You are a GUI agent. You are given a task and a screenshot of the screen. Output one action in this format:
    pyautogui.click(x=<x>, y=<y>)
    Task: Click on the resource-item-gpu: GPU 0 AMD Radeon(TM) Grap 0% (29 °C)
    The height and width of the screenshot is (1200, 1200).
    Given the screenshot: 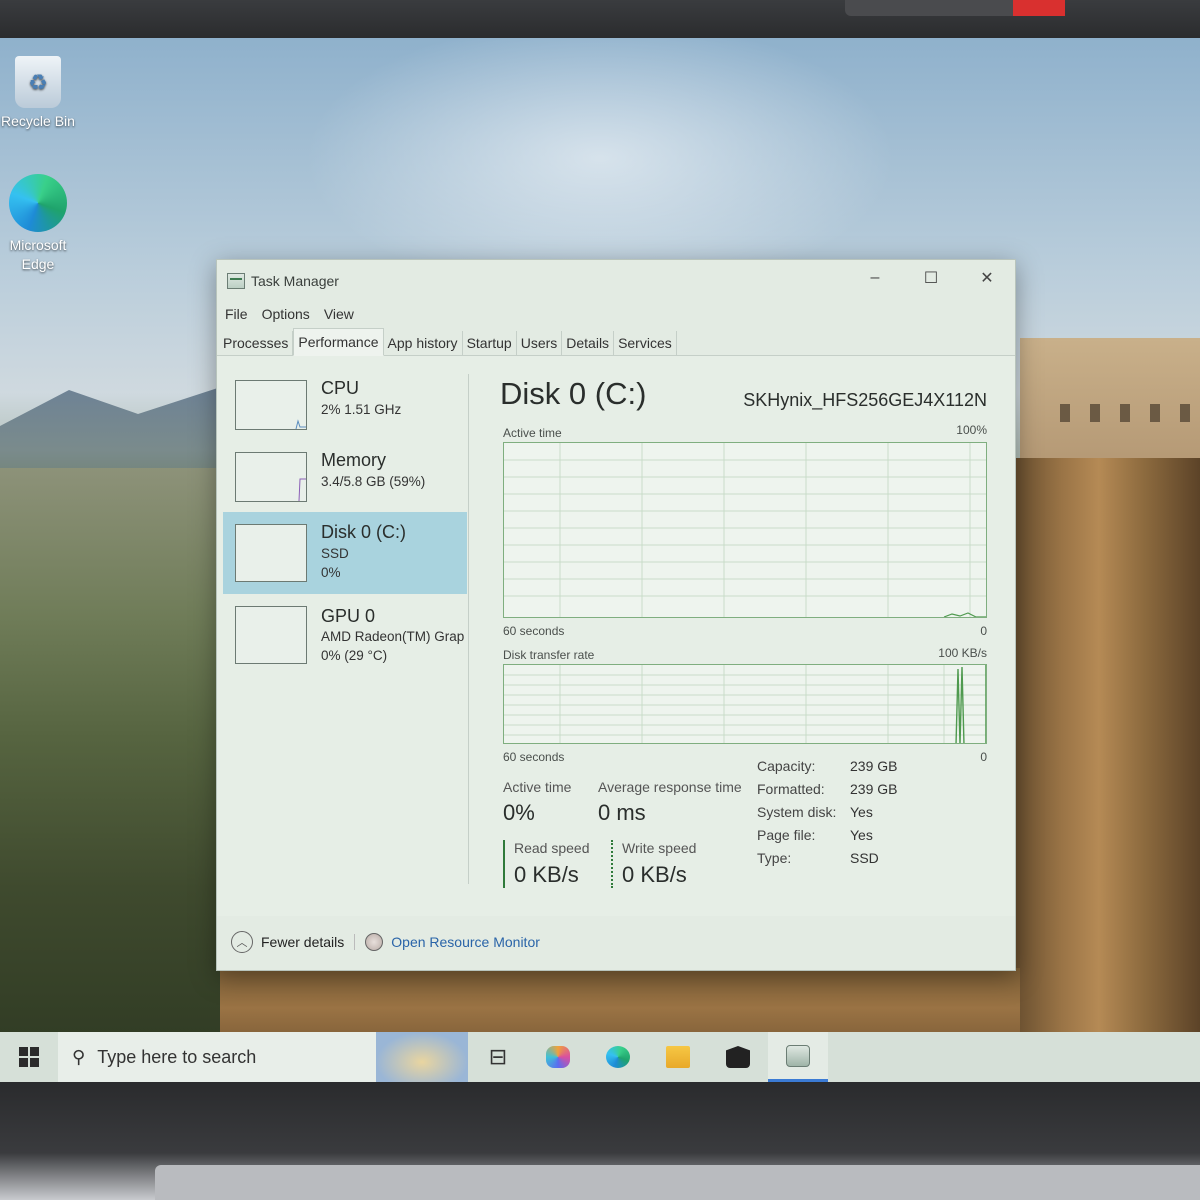 What is the action you would take?
    pyautogui.click(x=345, y=643)
    